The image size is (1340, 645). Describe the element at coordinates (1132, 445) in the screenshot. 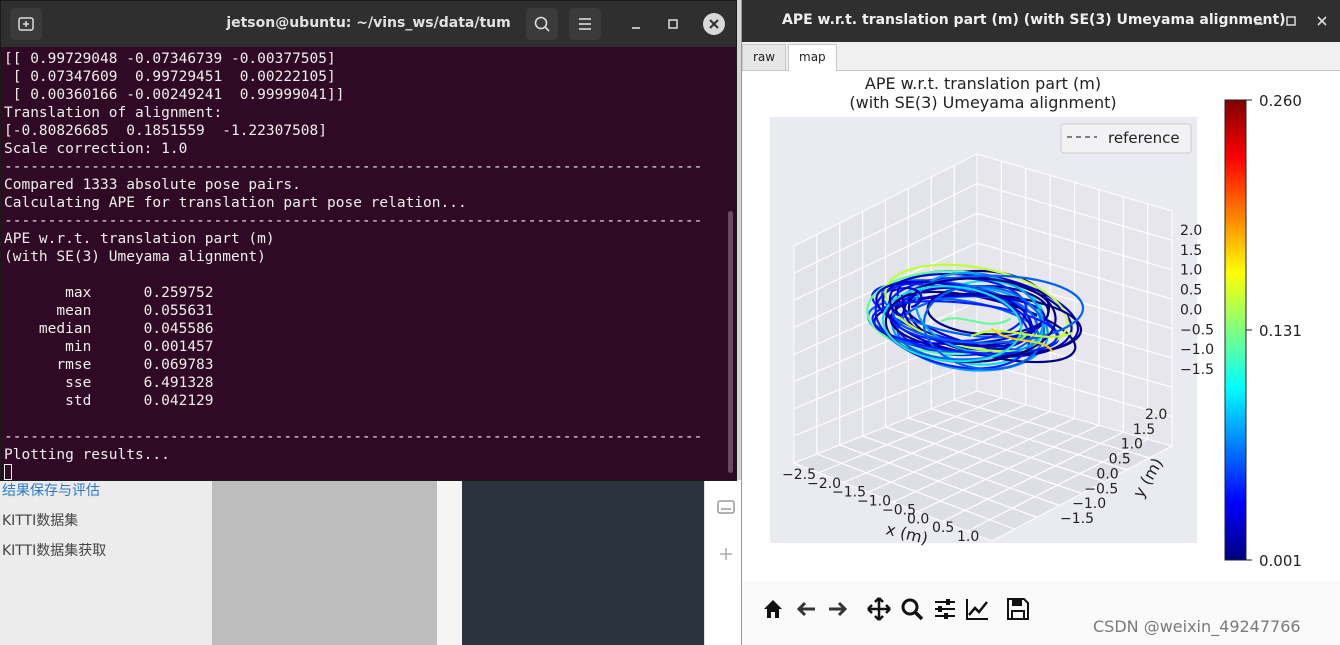

I see `y-tick-label: 1.0` at that location.